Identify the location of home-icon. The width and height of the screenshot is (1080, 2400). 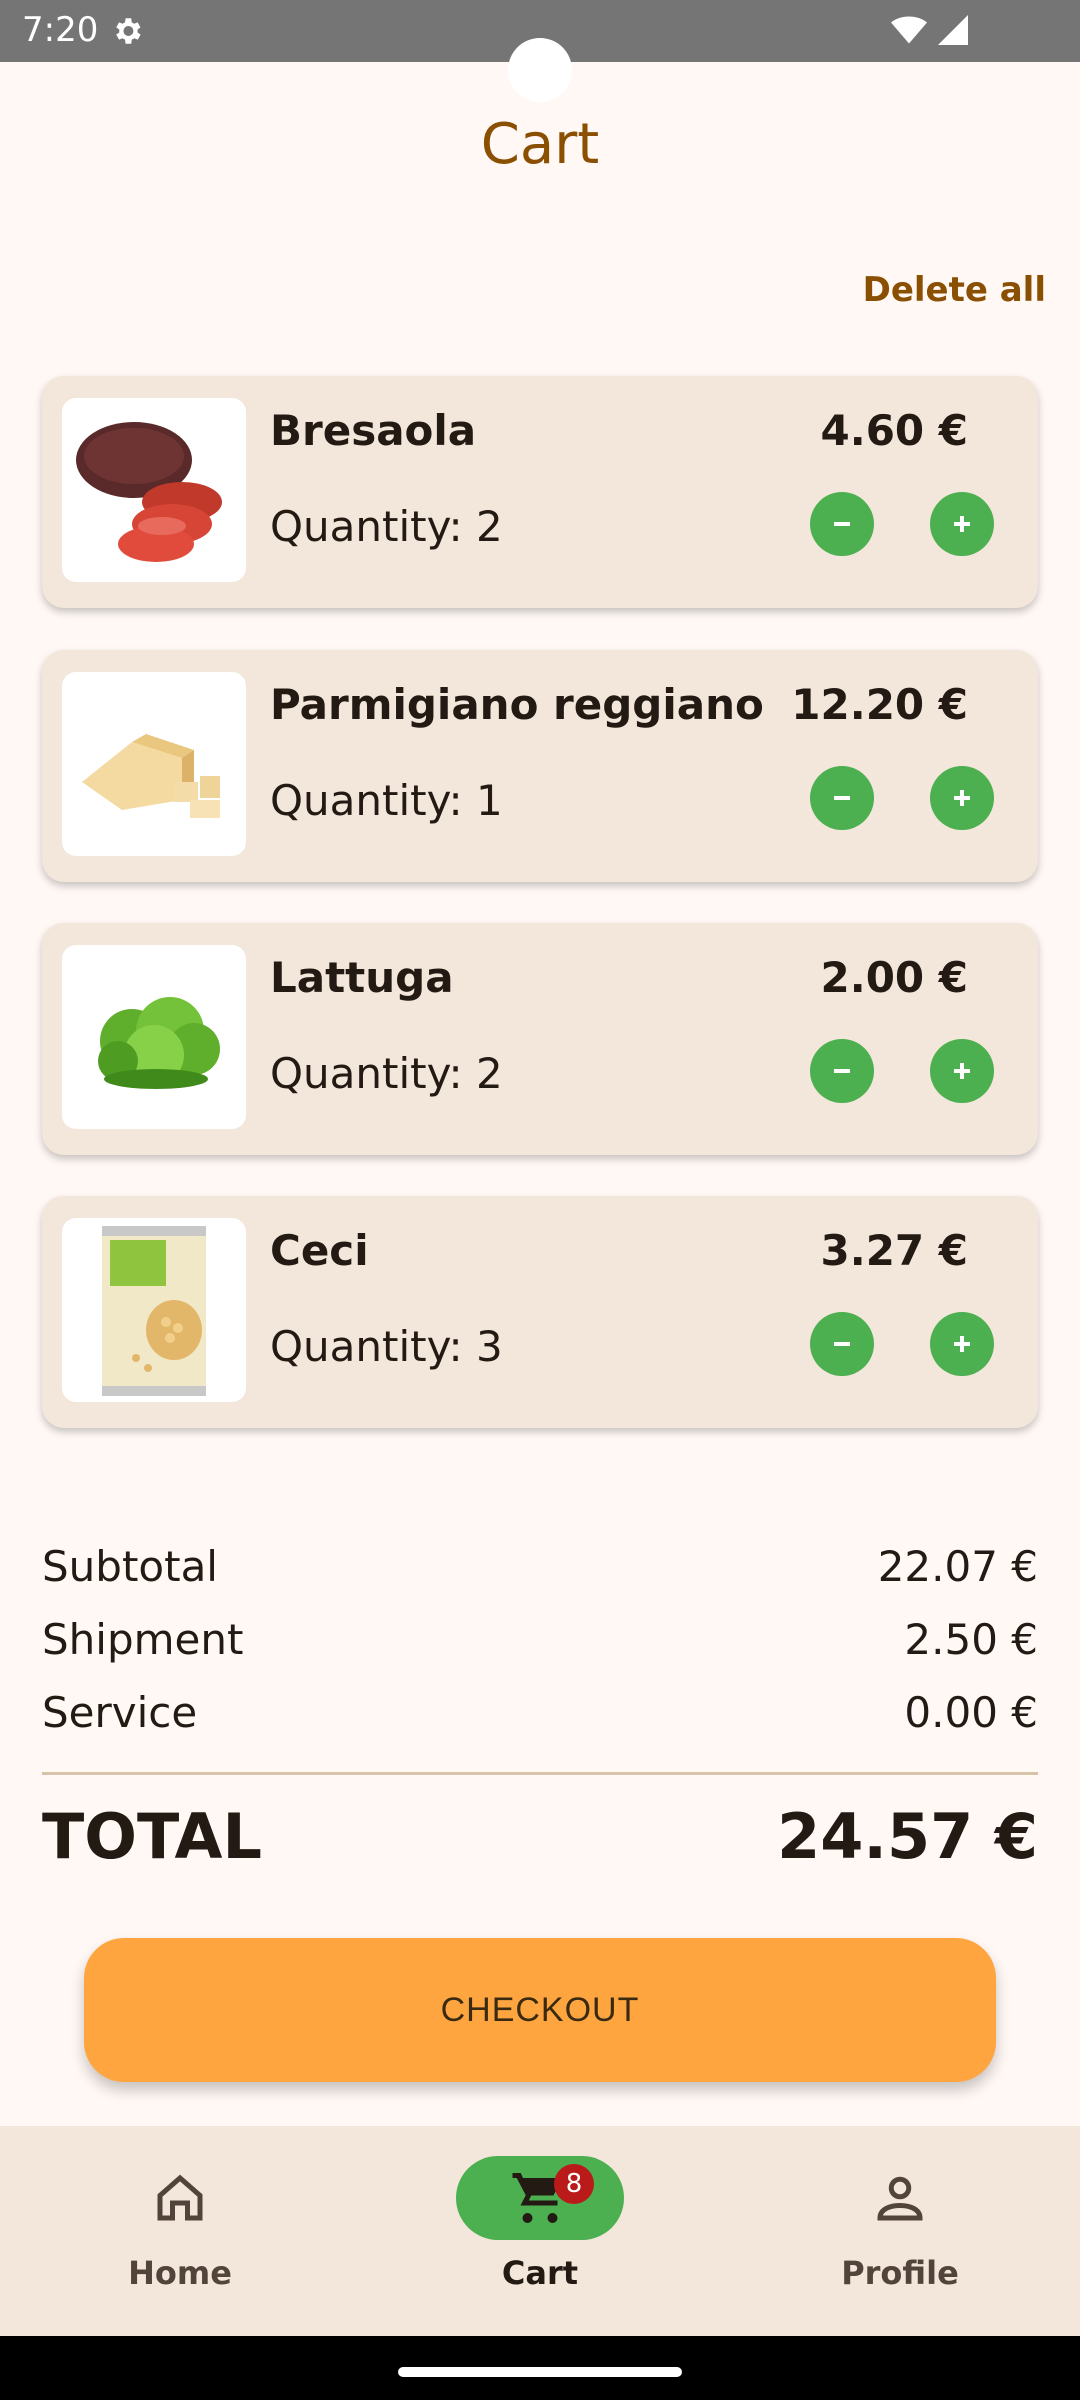
(180, 2197).